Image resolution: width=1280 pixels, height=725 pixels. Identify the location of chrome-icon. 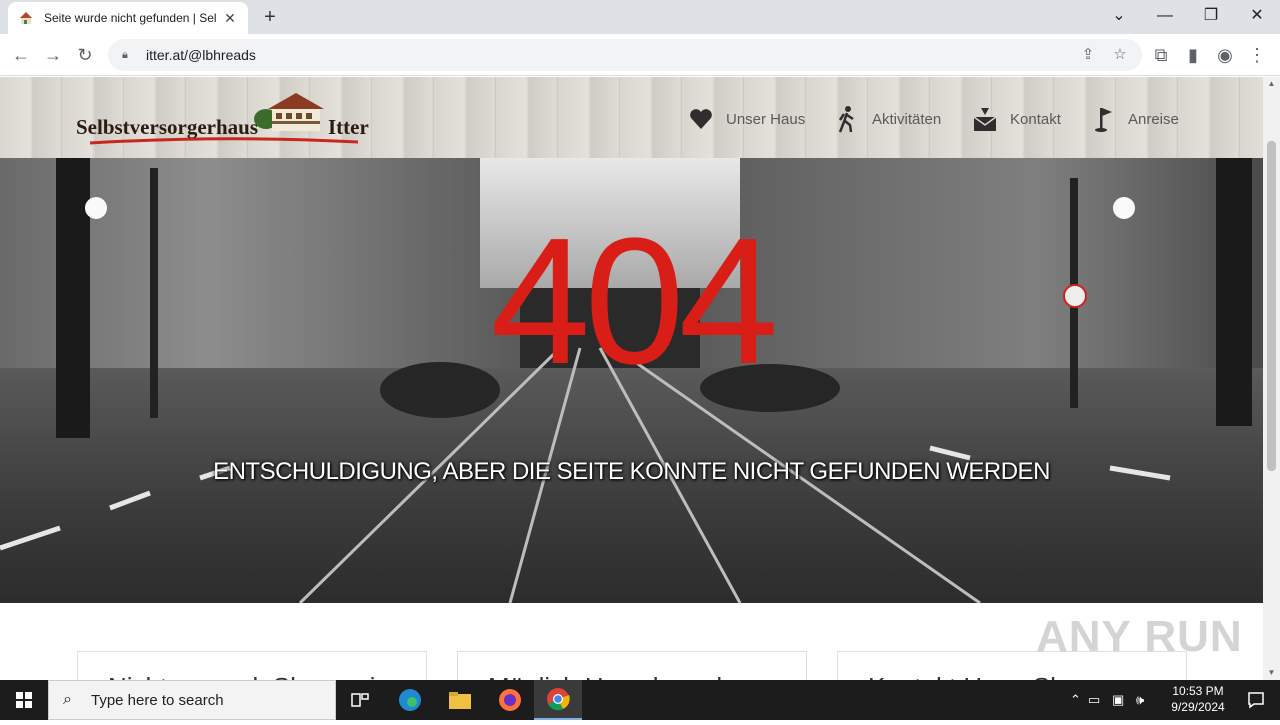
(558, 699).